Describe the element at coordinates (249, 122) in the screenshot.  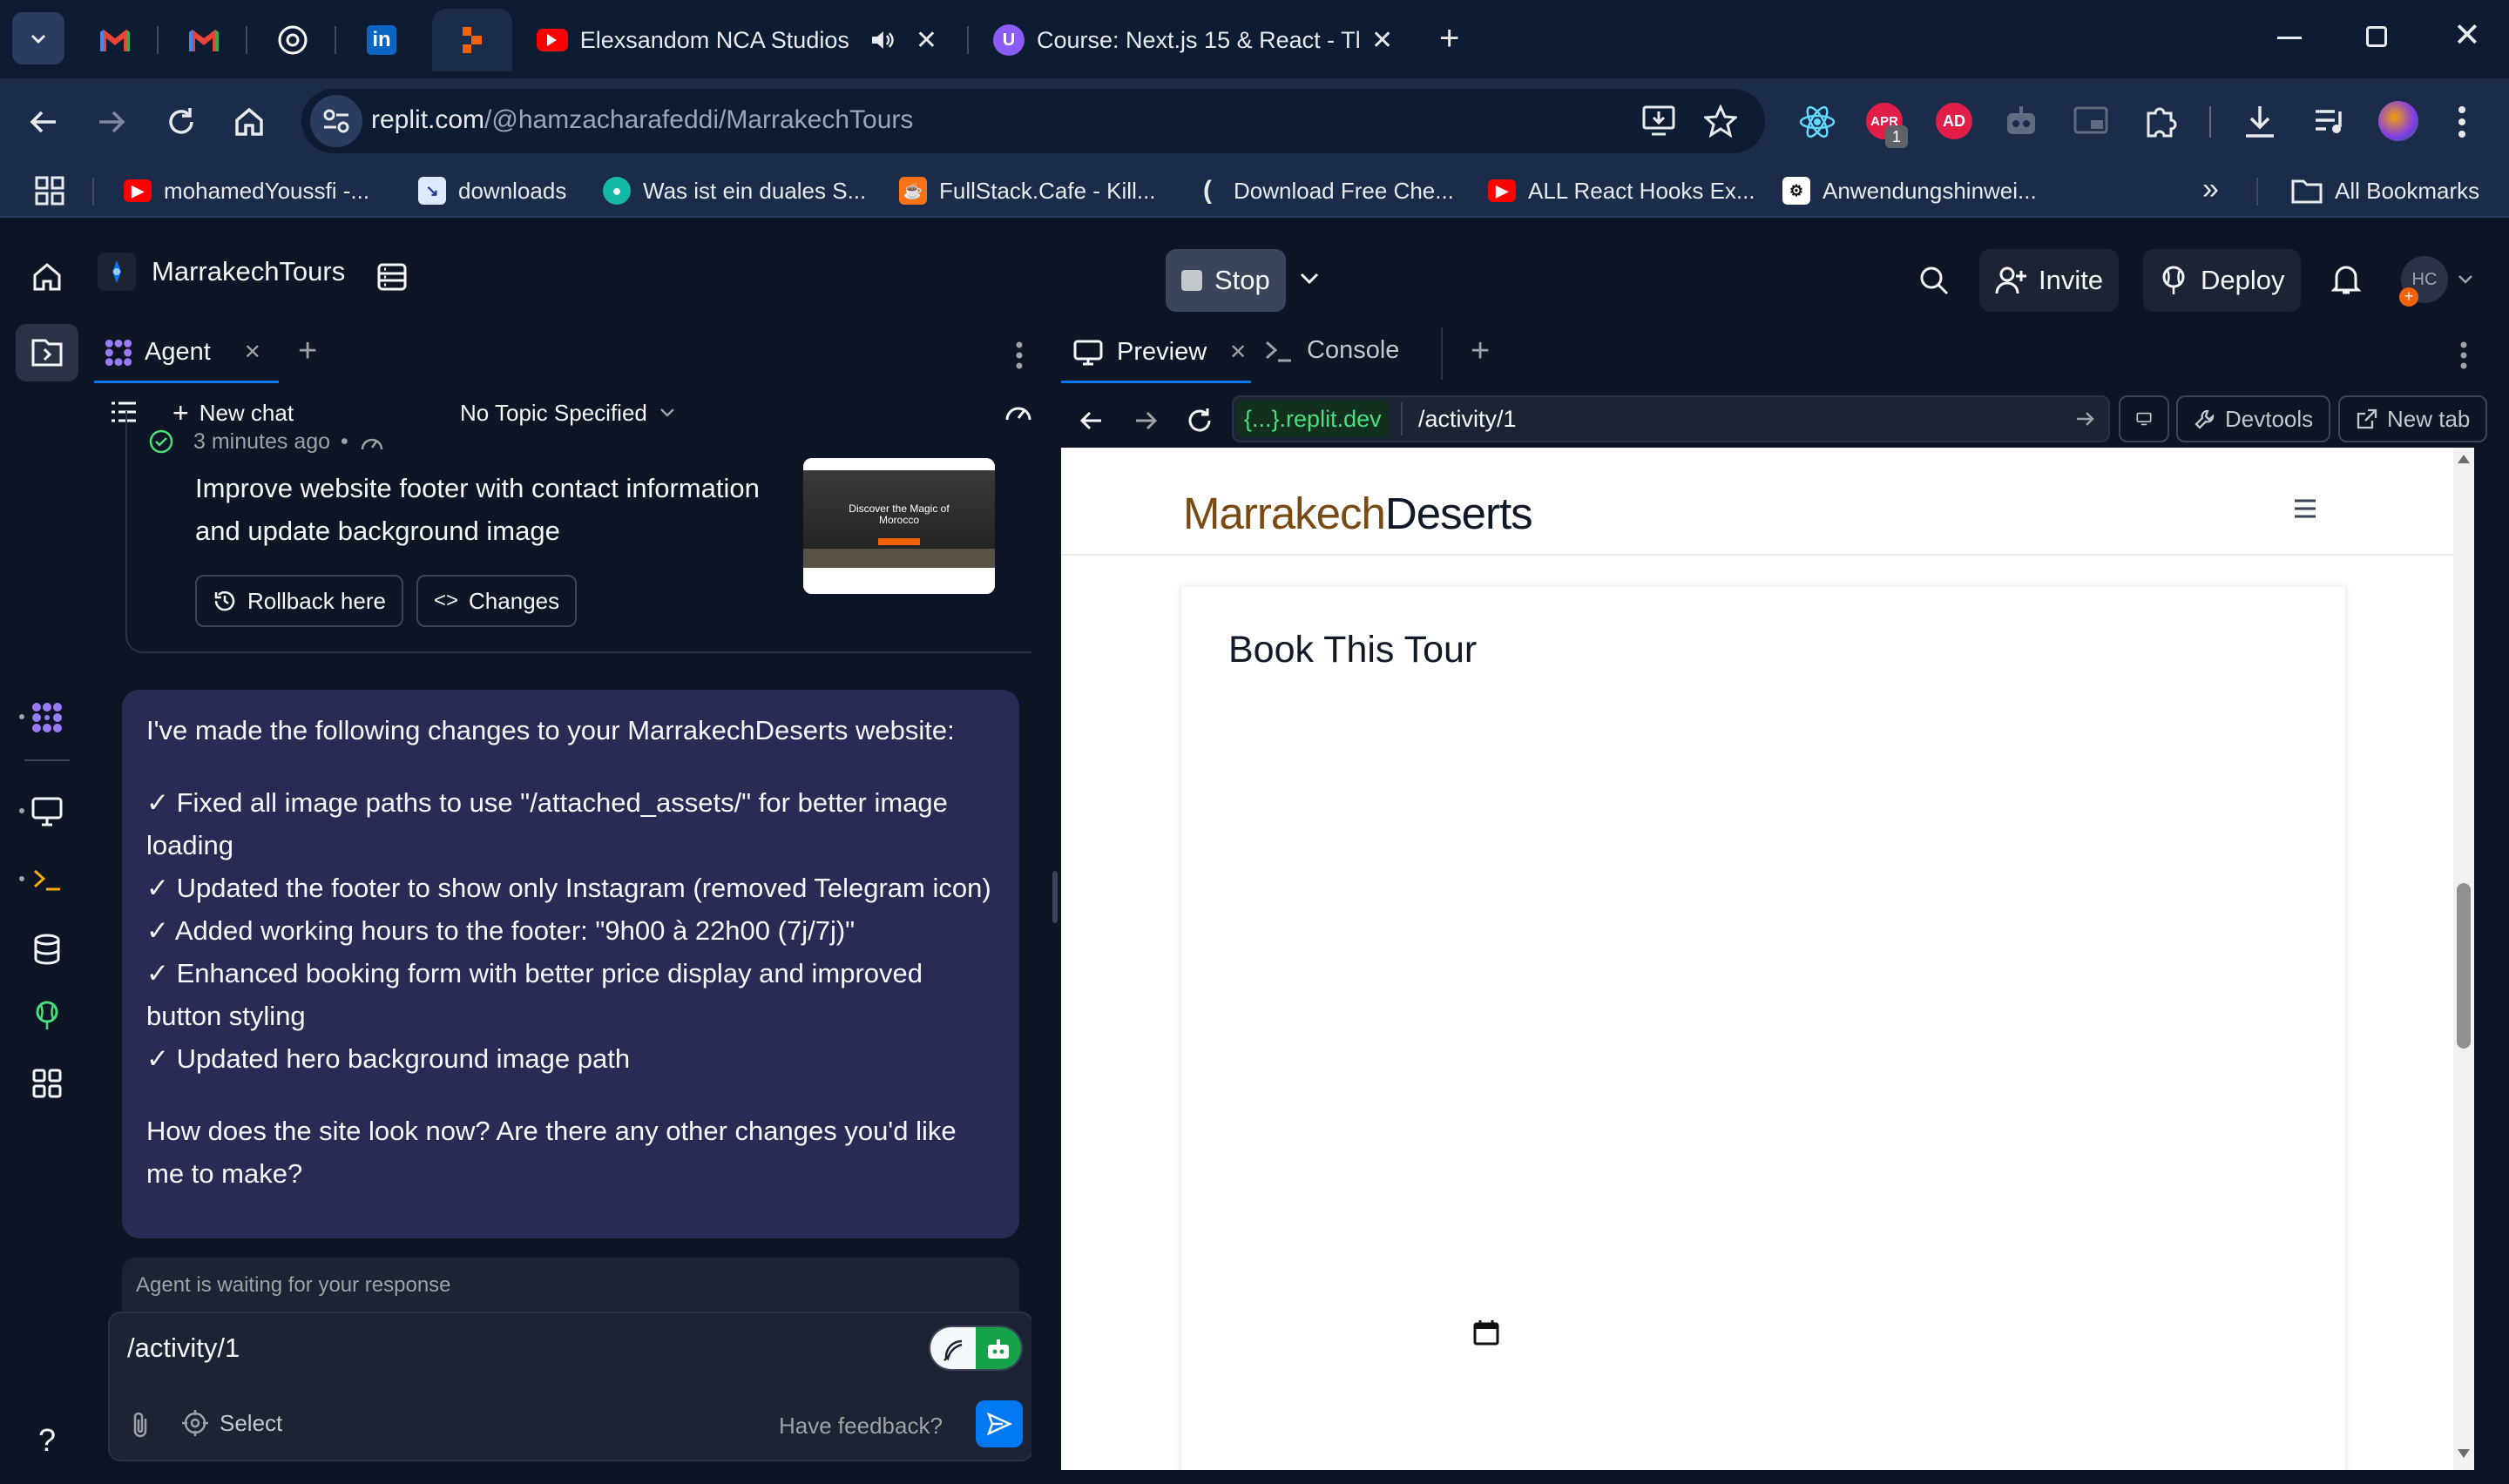
I see `home-button` at that location.